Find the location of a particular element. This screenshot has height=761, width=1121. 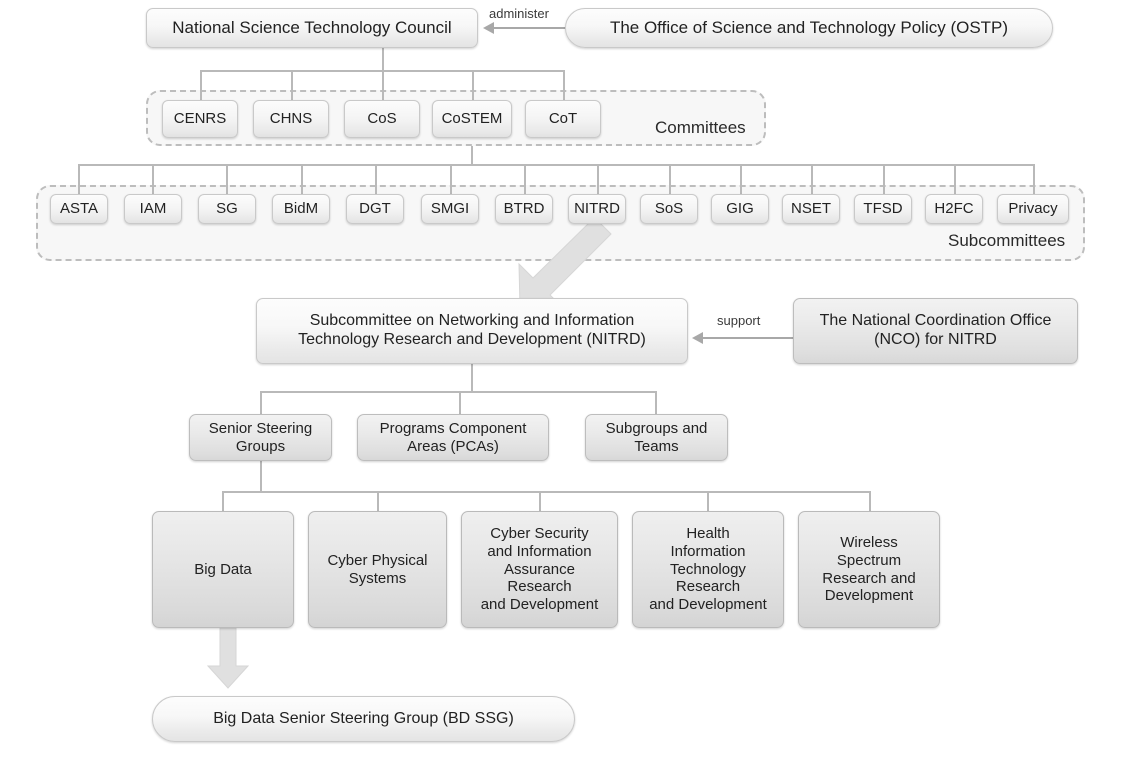

connector-drop-subgroups is located at coordinates (656, 403).